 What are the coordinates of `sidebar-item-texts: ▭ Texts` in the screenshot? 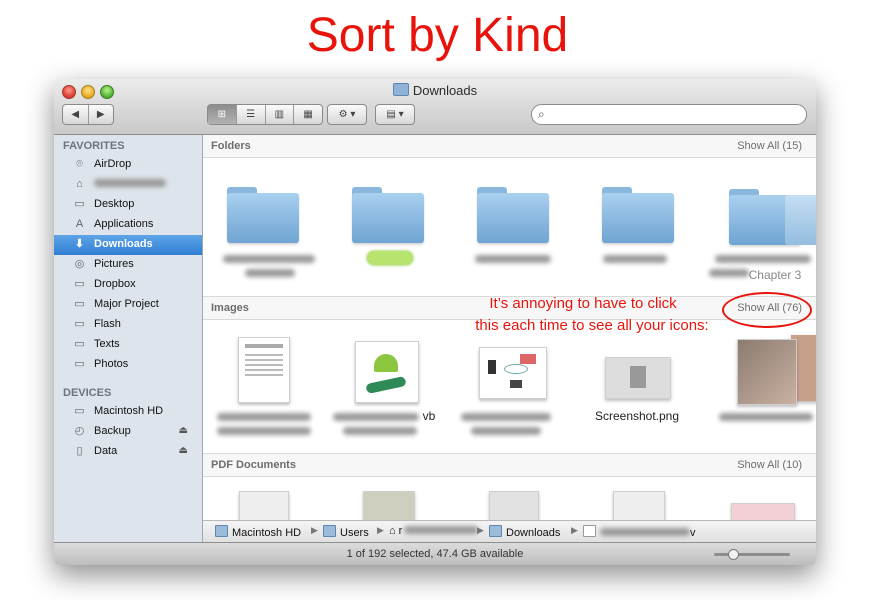 It's located at (128, 345).